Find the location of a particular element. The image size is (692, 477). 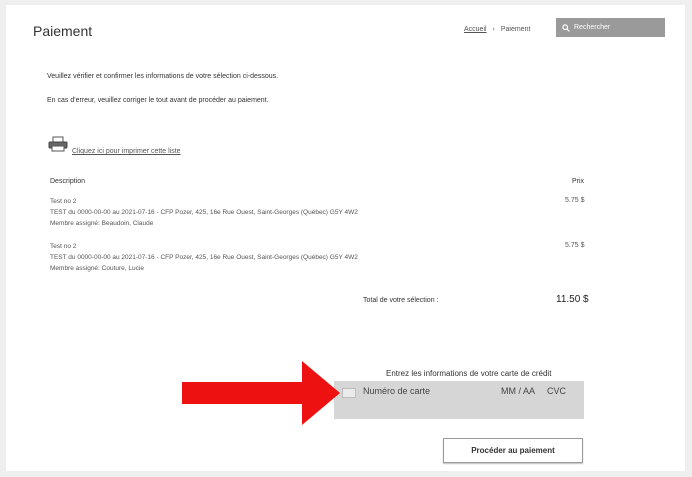

column-header-description: Description is located at coordinates (68, 181).